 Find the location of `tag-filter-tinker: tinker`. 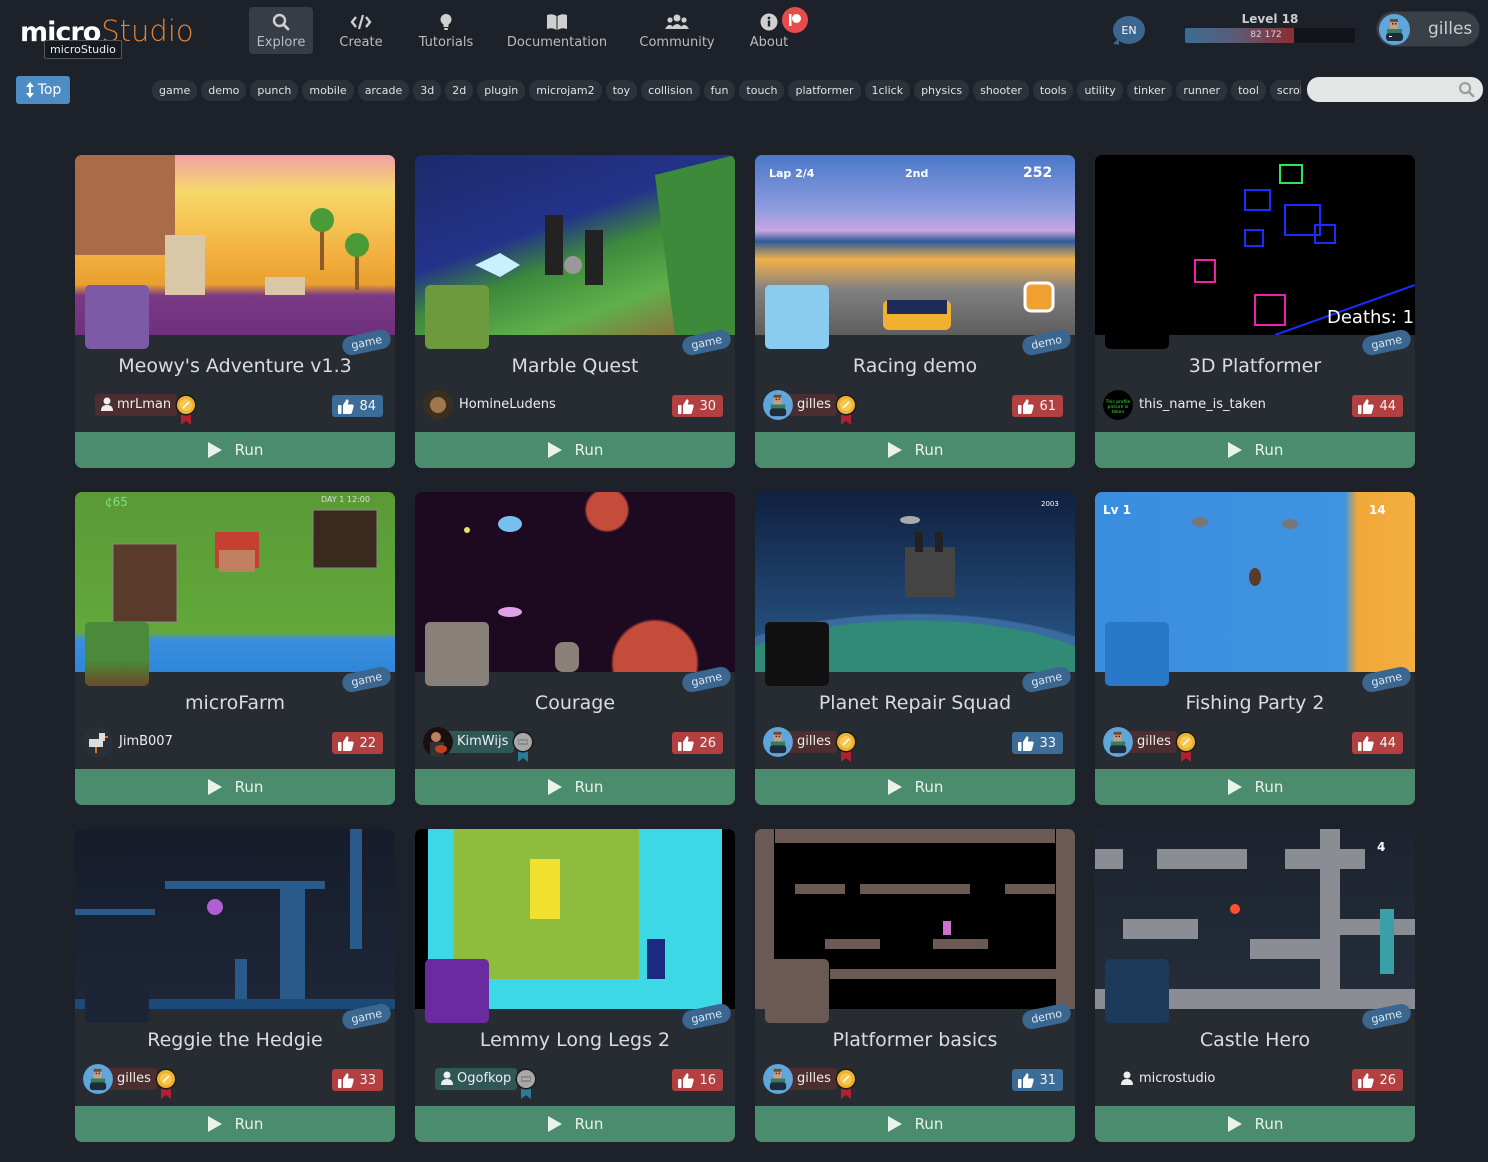

tag-filter-tinker: tinker is located at coordinates (1149, 90).